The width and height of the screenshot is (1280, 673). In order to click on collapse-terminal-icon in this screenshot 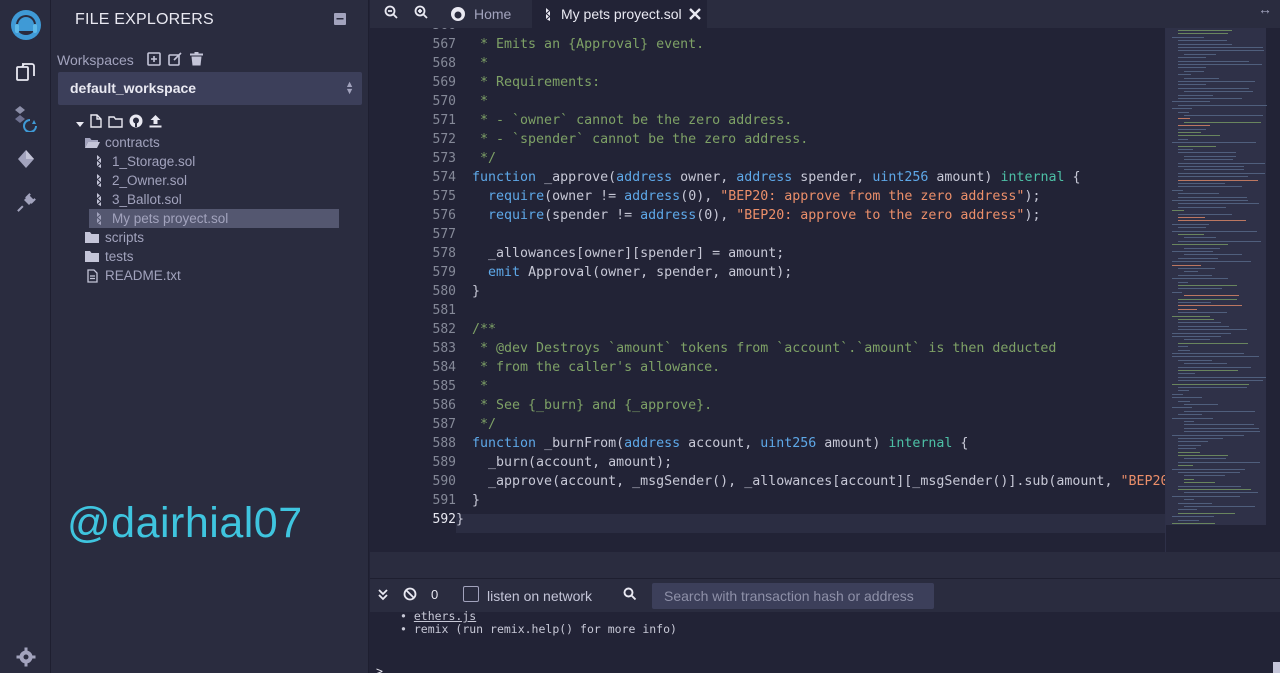, I will do `click(383, 597)`.